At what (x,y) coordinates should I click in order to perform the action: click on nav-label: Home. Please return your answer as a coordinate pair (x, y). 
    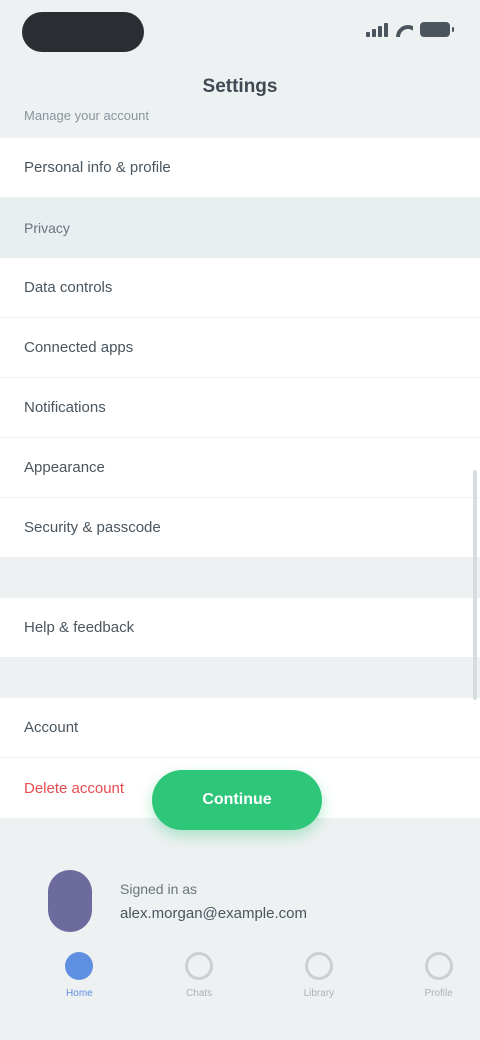
    Looking at the image, I should click on (79, 993).